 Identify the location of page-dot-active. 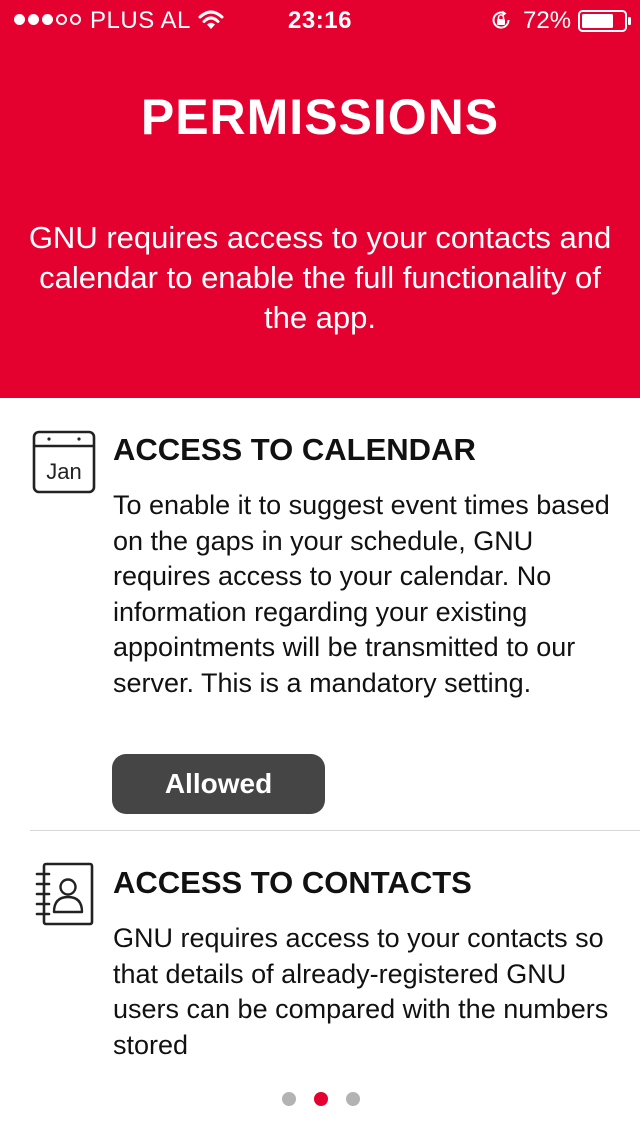
(321, 1099).